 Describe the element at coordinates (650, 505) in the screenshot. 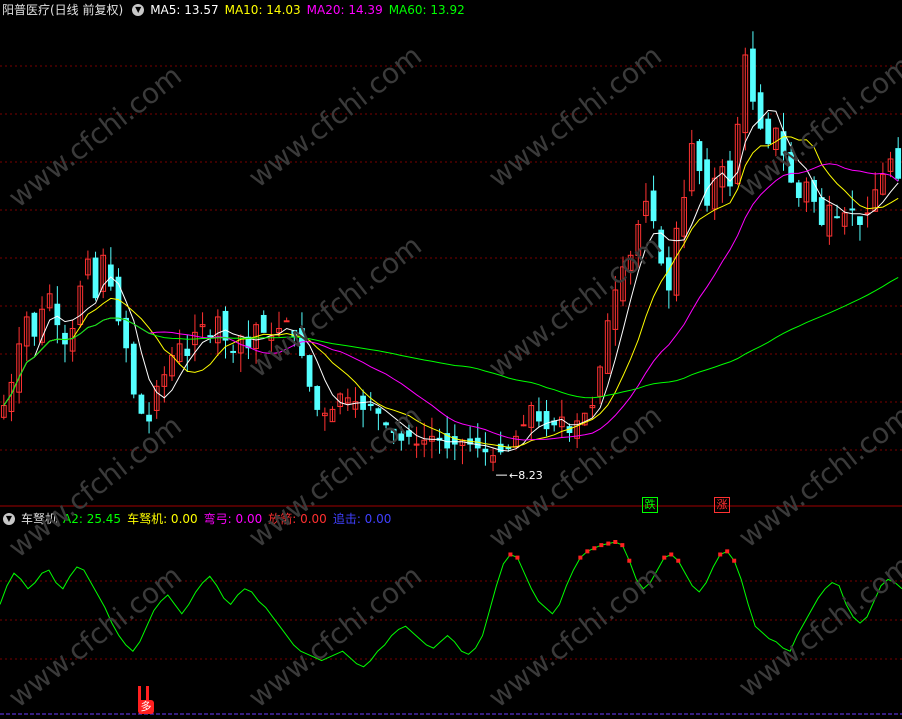

I see `down-signal-badge: 跌` at that location.